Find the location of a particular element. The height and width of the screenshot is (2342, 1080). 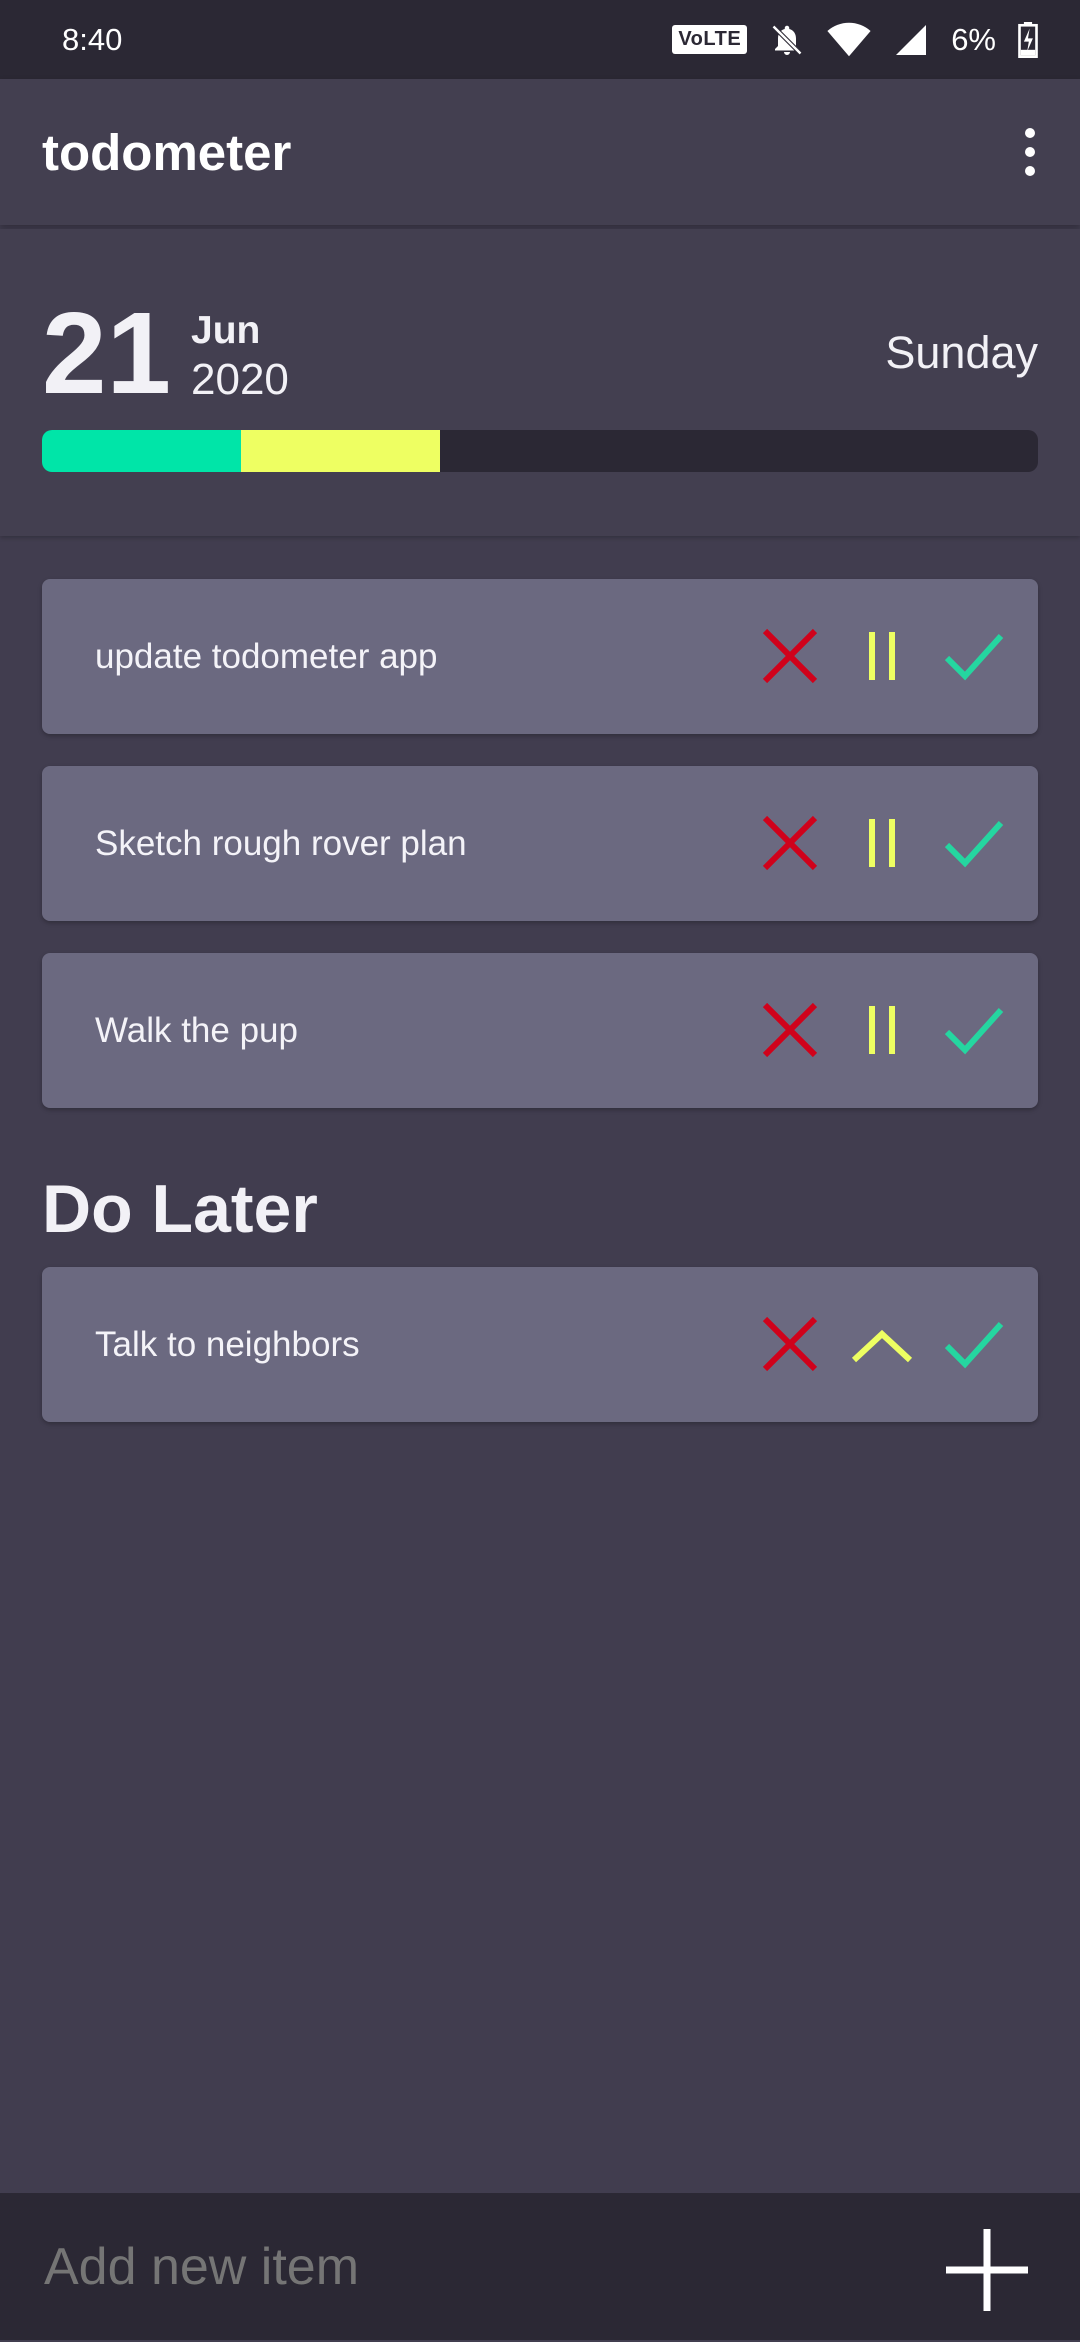

volte-icon: VoLTE is located at coordinates (710, 39).